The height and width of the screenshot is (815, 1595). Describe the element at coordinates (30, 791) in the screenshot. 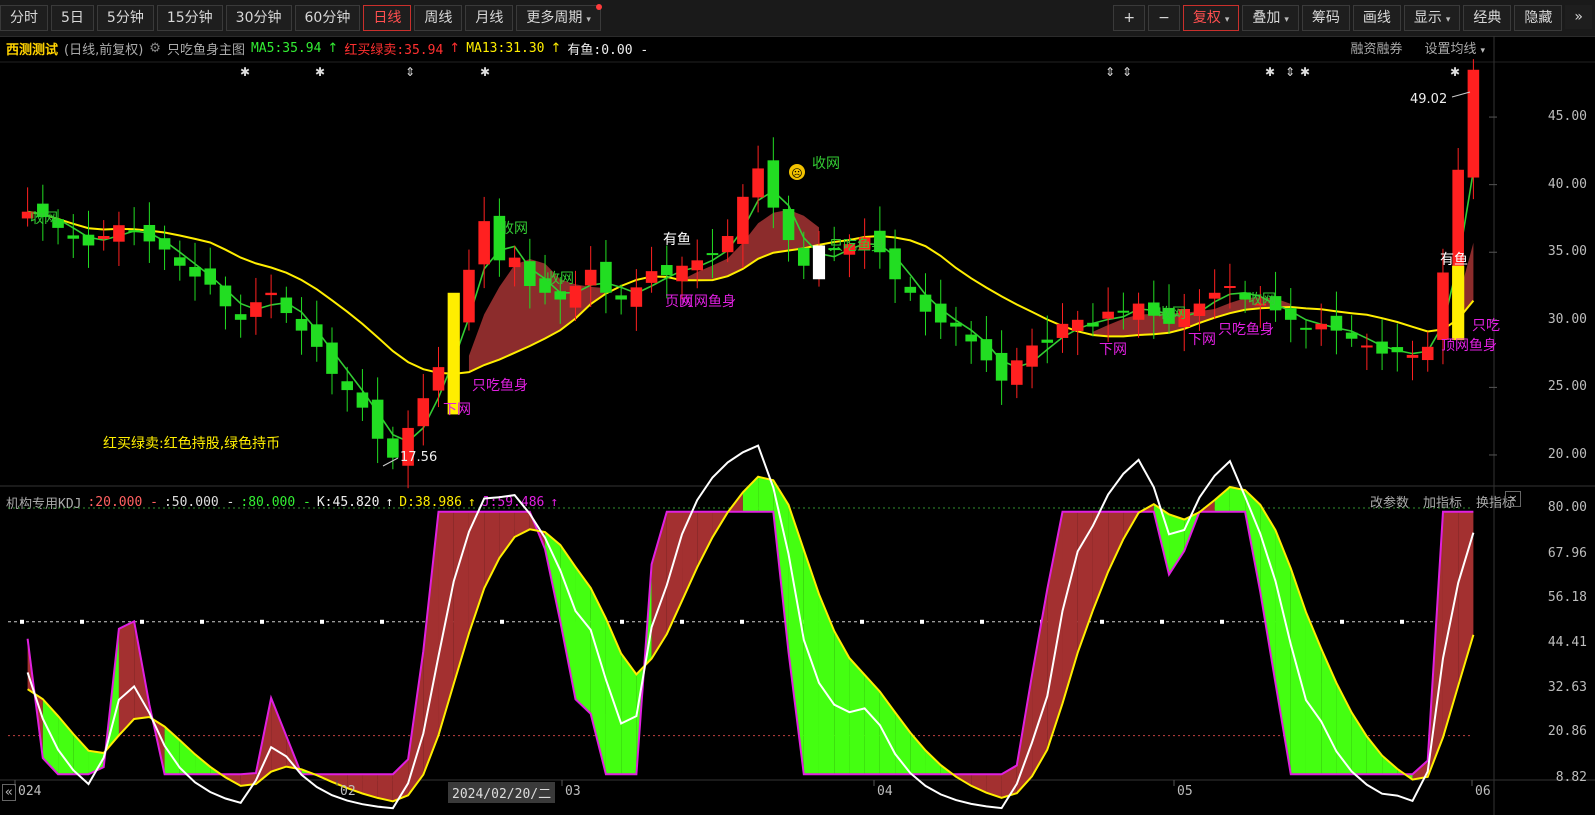

I see `date-tick-label: 024` at that location.